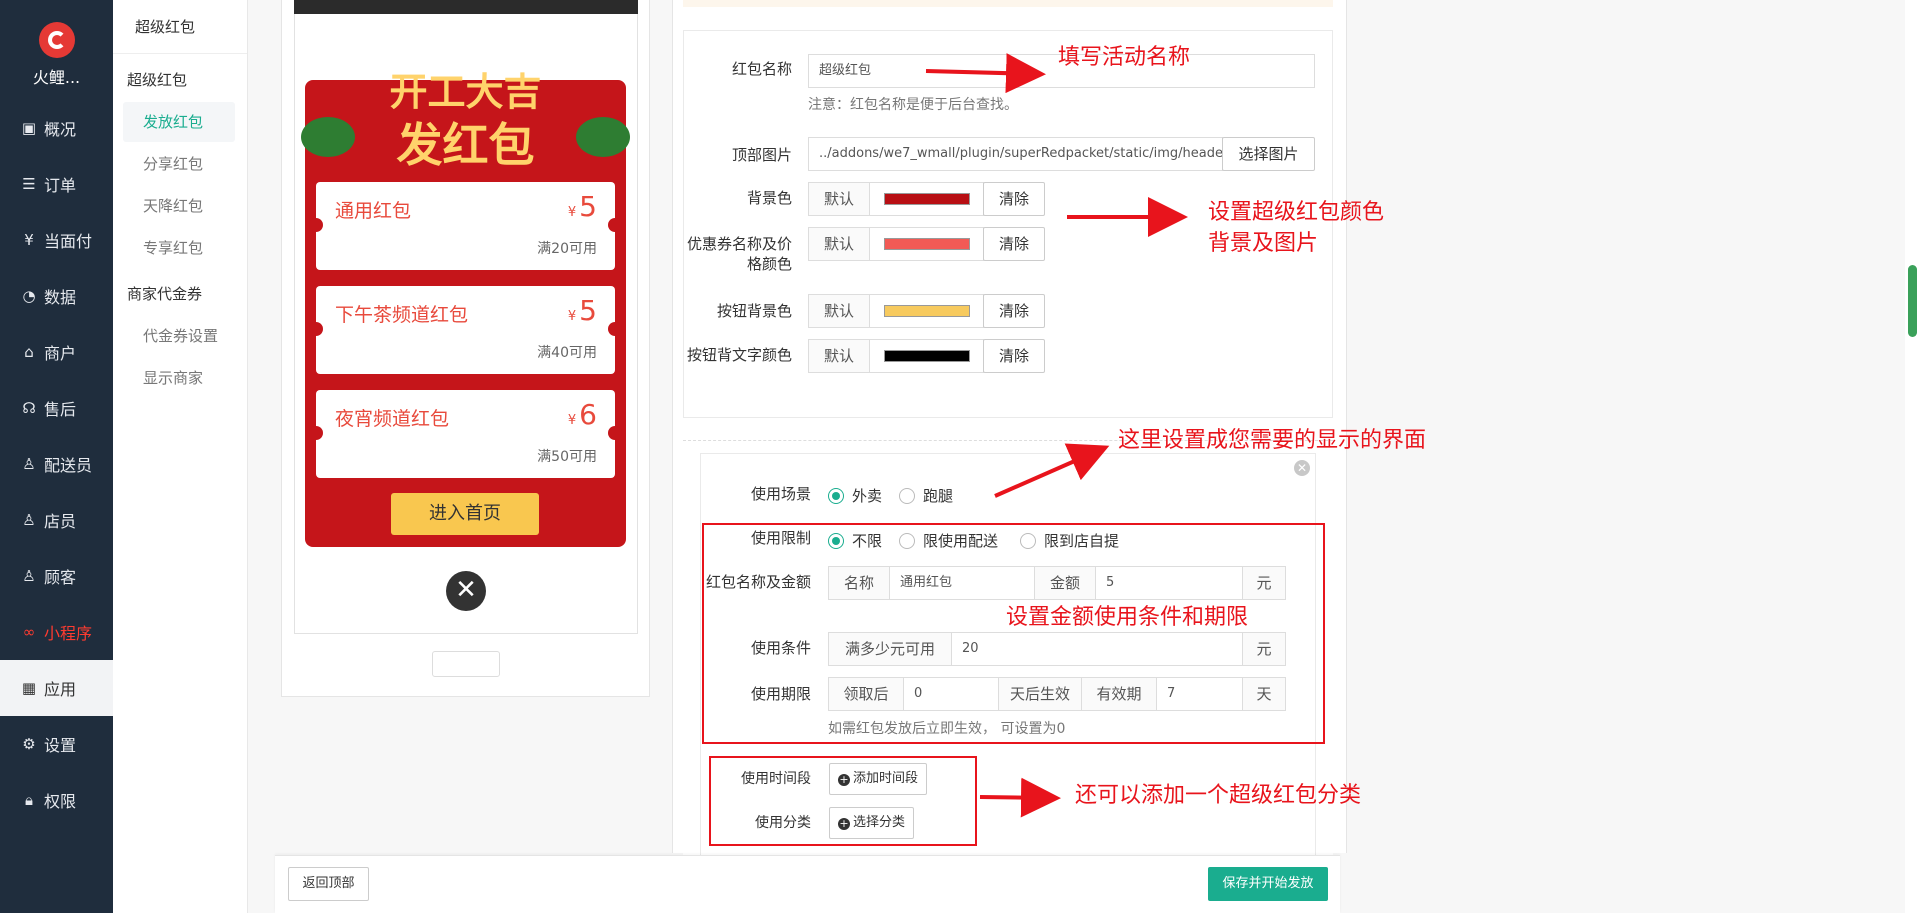  Describe the element at coordinates (29, 688) in the screenshot. I see `apps-icon: ▦` at that location.